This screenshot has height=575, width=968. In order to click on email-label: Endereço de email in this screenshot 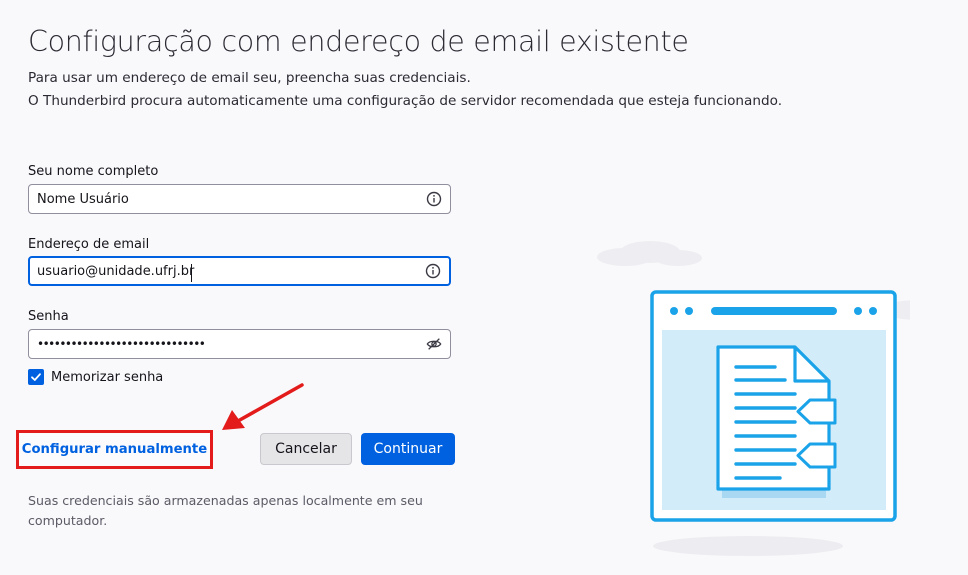, I will do `click(89, 244)`.